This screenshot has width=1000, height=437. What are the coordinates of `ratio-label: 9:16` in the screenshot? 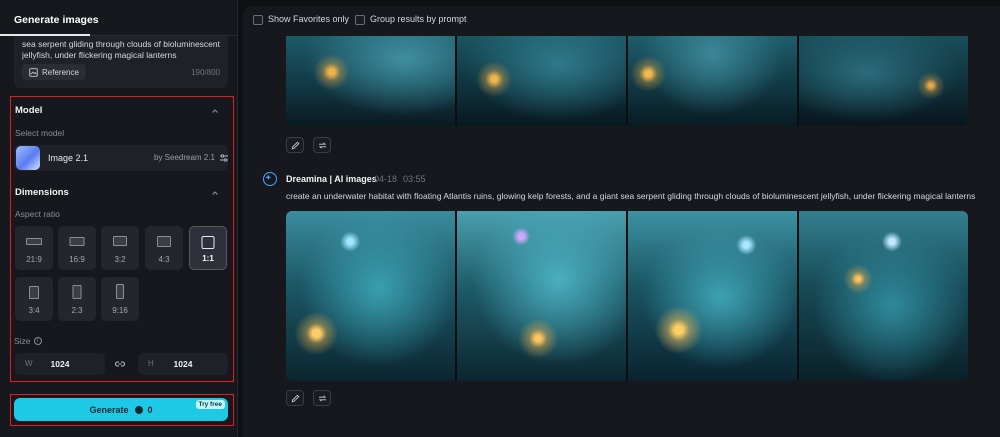 It's located at (120, 310).